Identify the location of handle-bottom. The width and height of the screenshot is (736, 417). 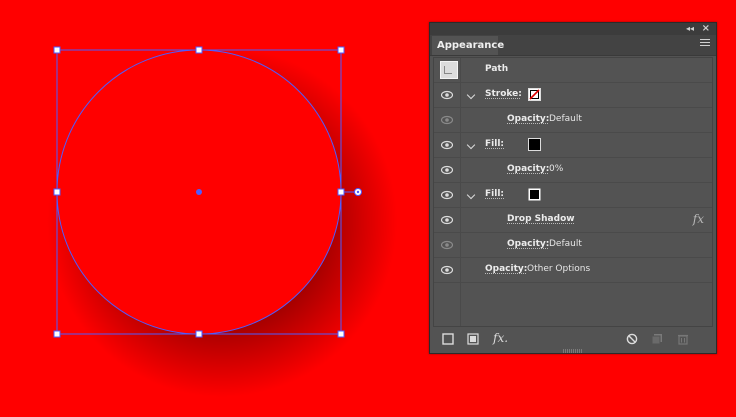
(199, 334).